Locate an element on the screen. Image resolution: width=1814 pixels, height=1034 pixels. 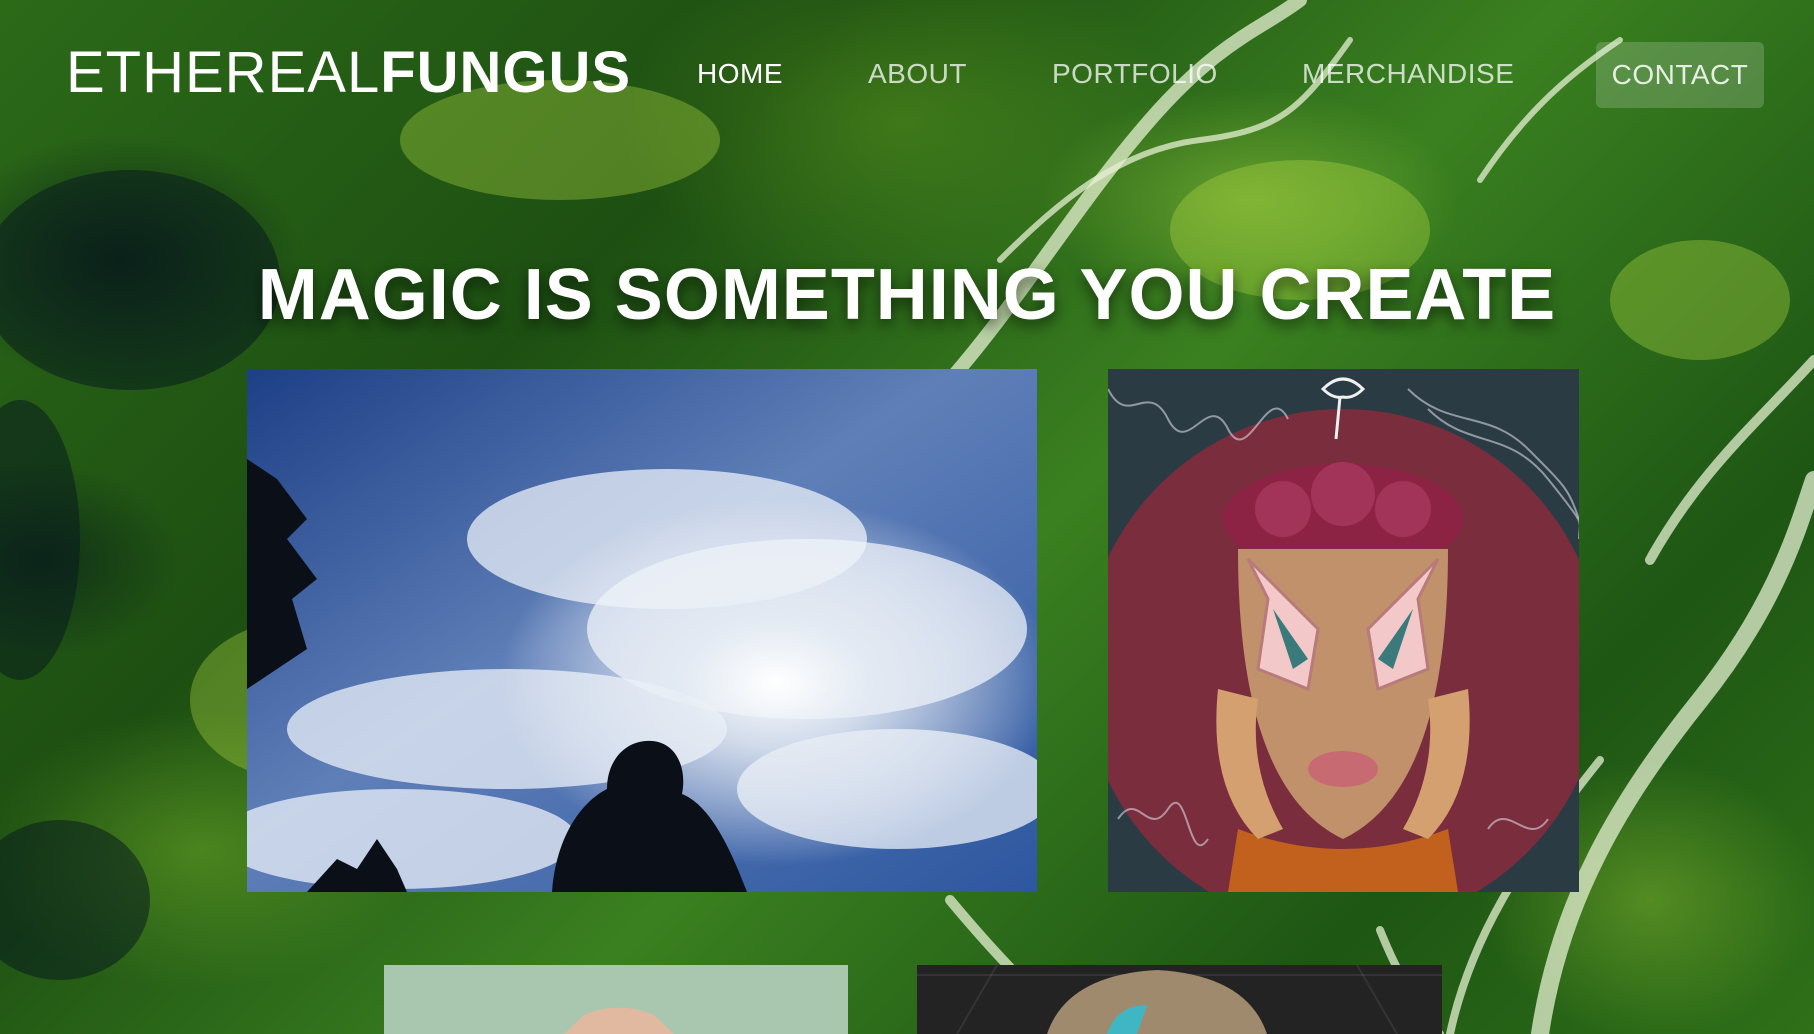
hero-headline: MAGIC IS SOMETHING YOU CREATE is located at coordinates (907, 295).